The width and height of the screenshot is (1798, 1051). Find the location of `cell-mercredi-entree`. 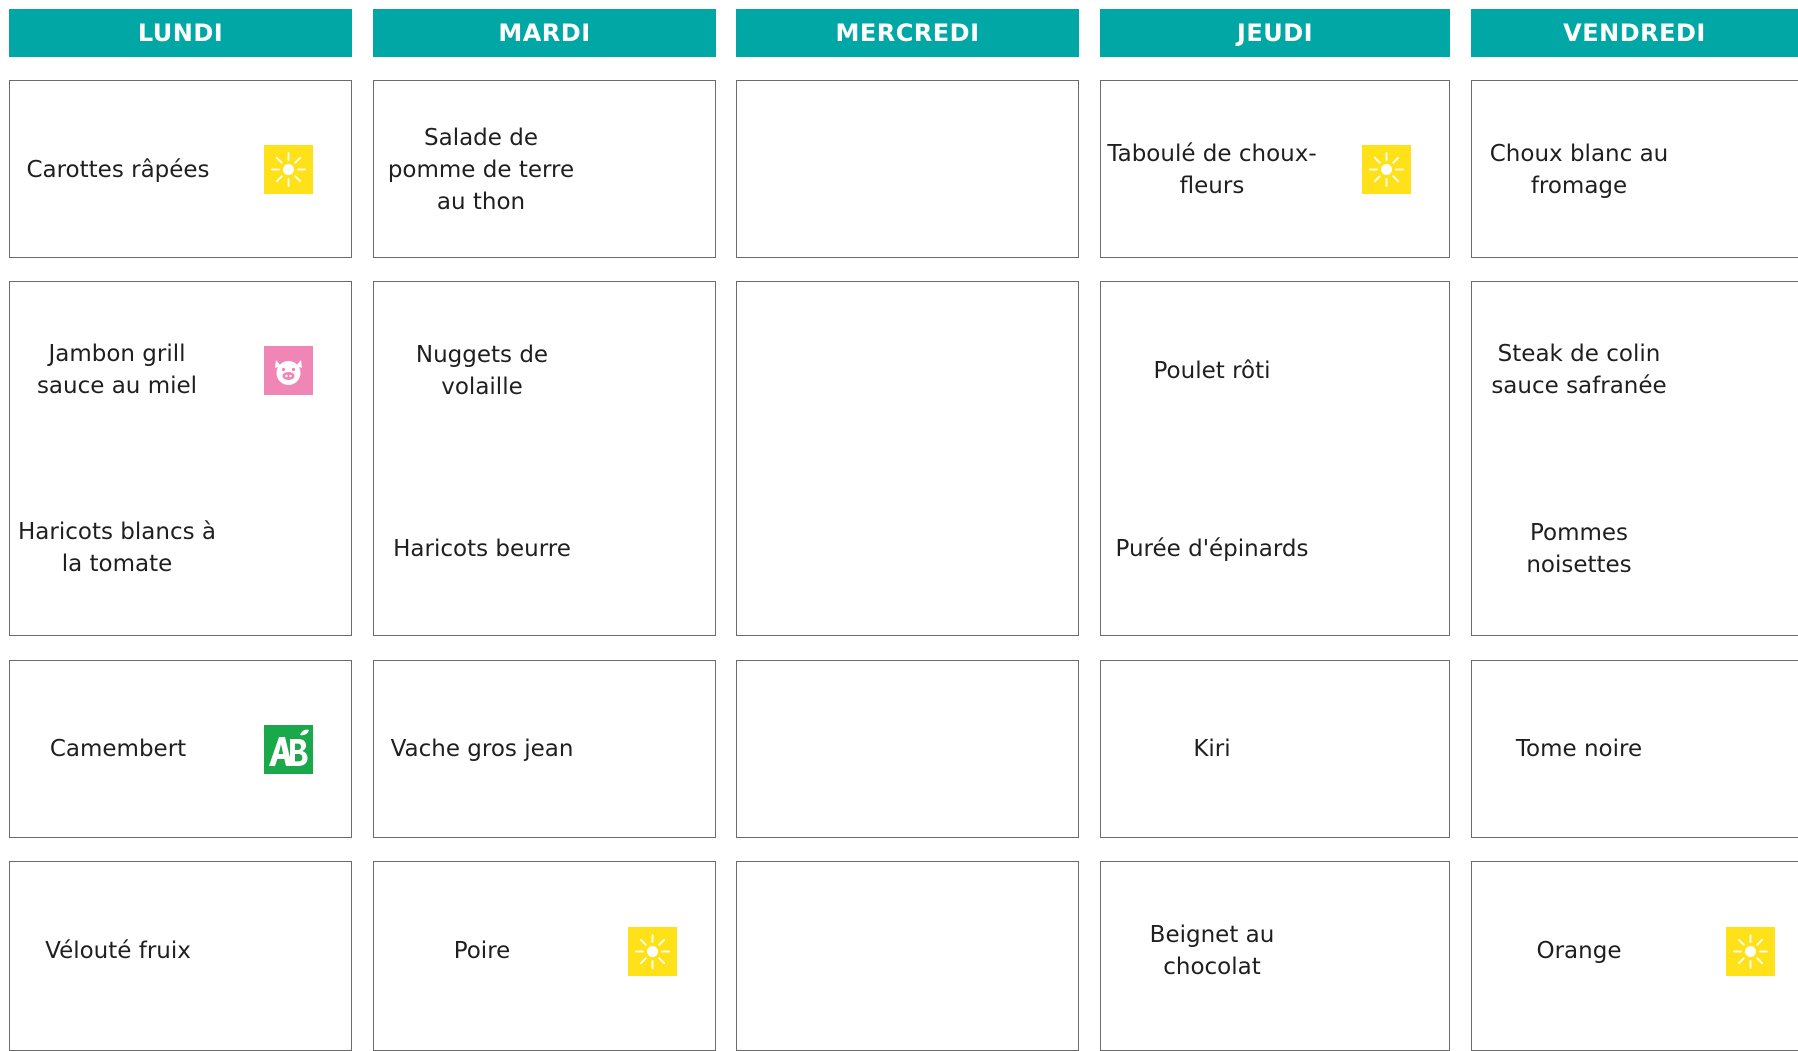

cell-mercredi-entree is located at coordinates (907, 169).